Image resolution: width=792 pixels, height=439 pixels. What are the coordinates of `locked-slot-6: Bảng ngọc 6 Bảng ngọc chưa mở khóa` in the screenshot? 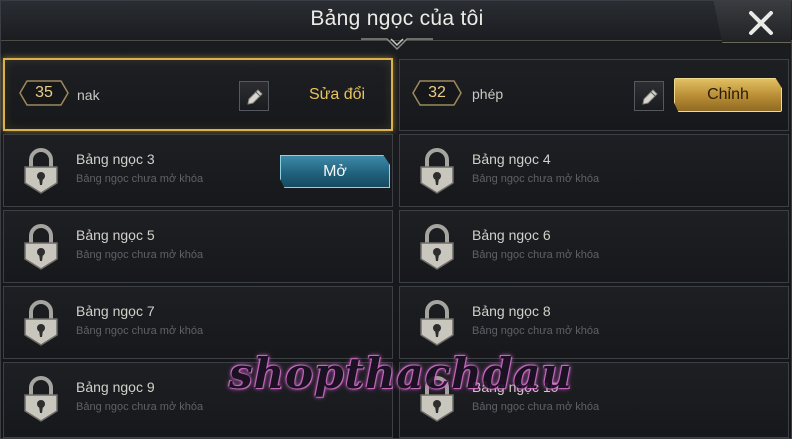 It's located at (594, 246).